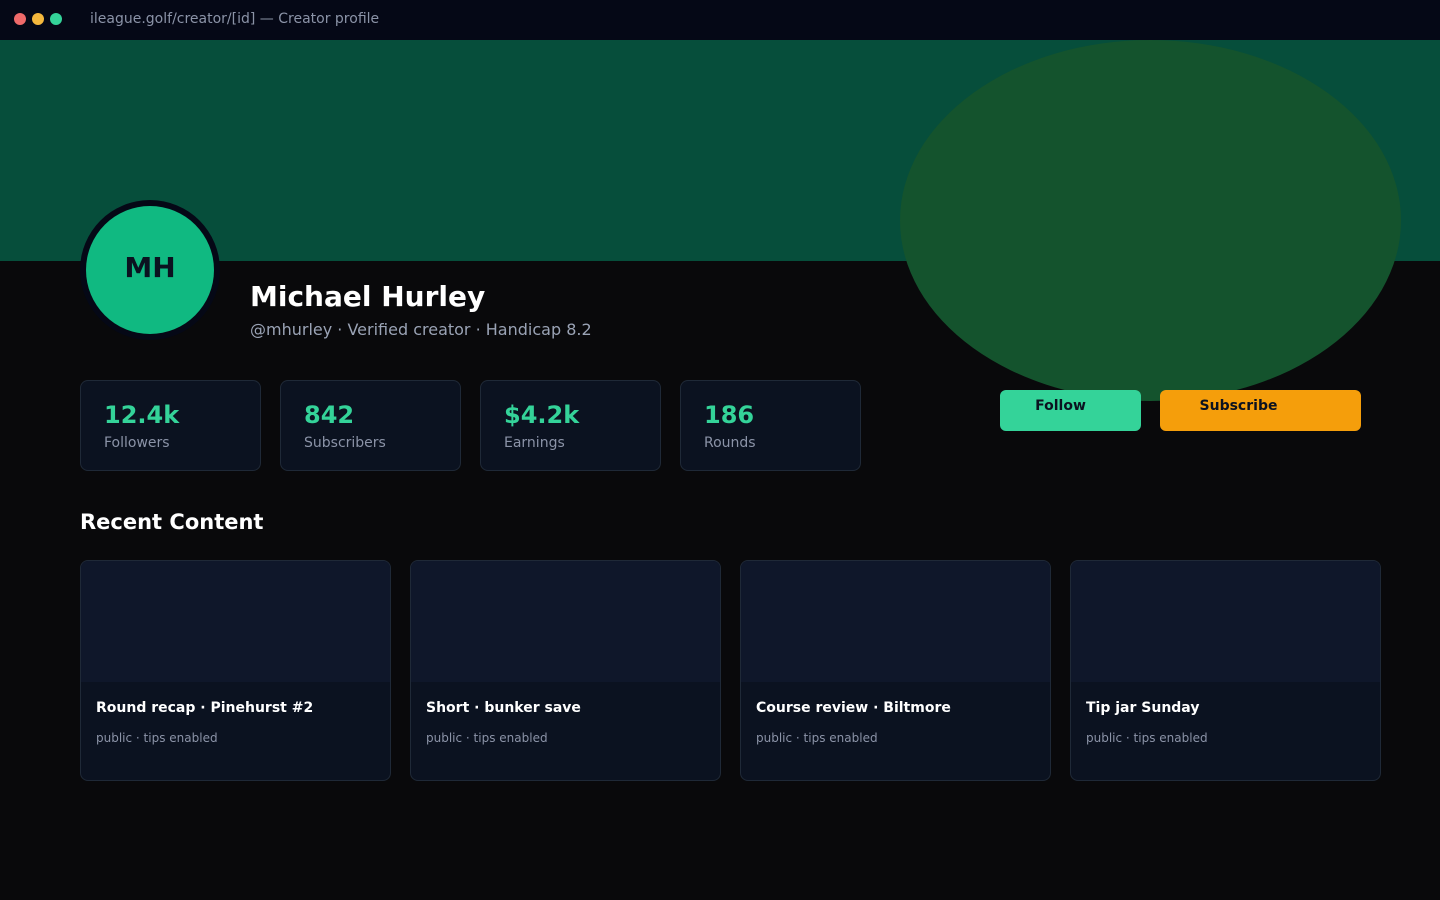  What do you see at coordinates (1142, 708) in the screenshot?
I see `content-title: Tip jar Sunday` at bounding box center [1142, 708].